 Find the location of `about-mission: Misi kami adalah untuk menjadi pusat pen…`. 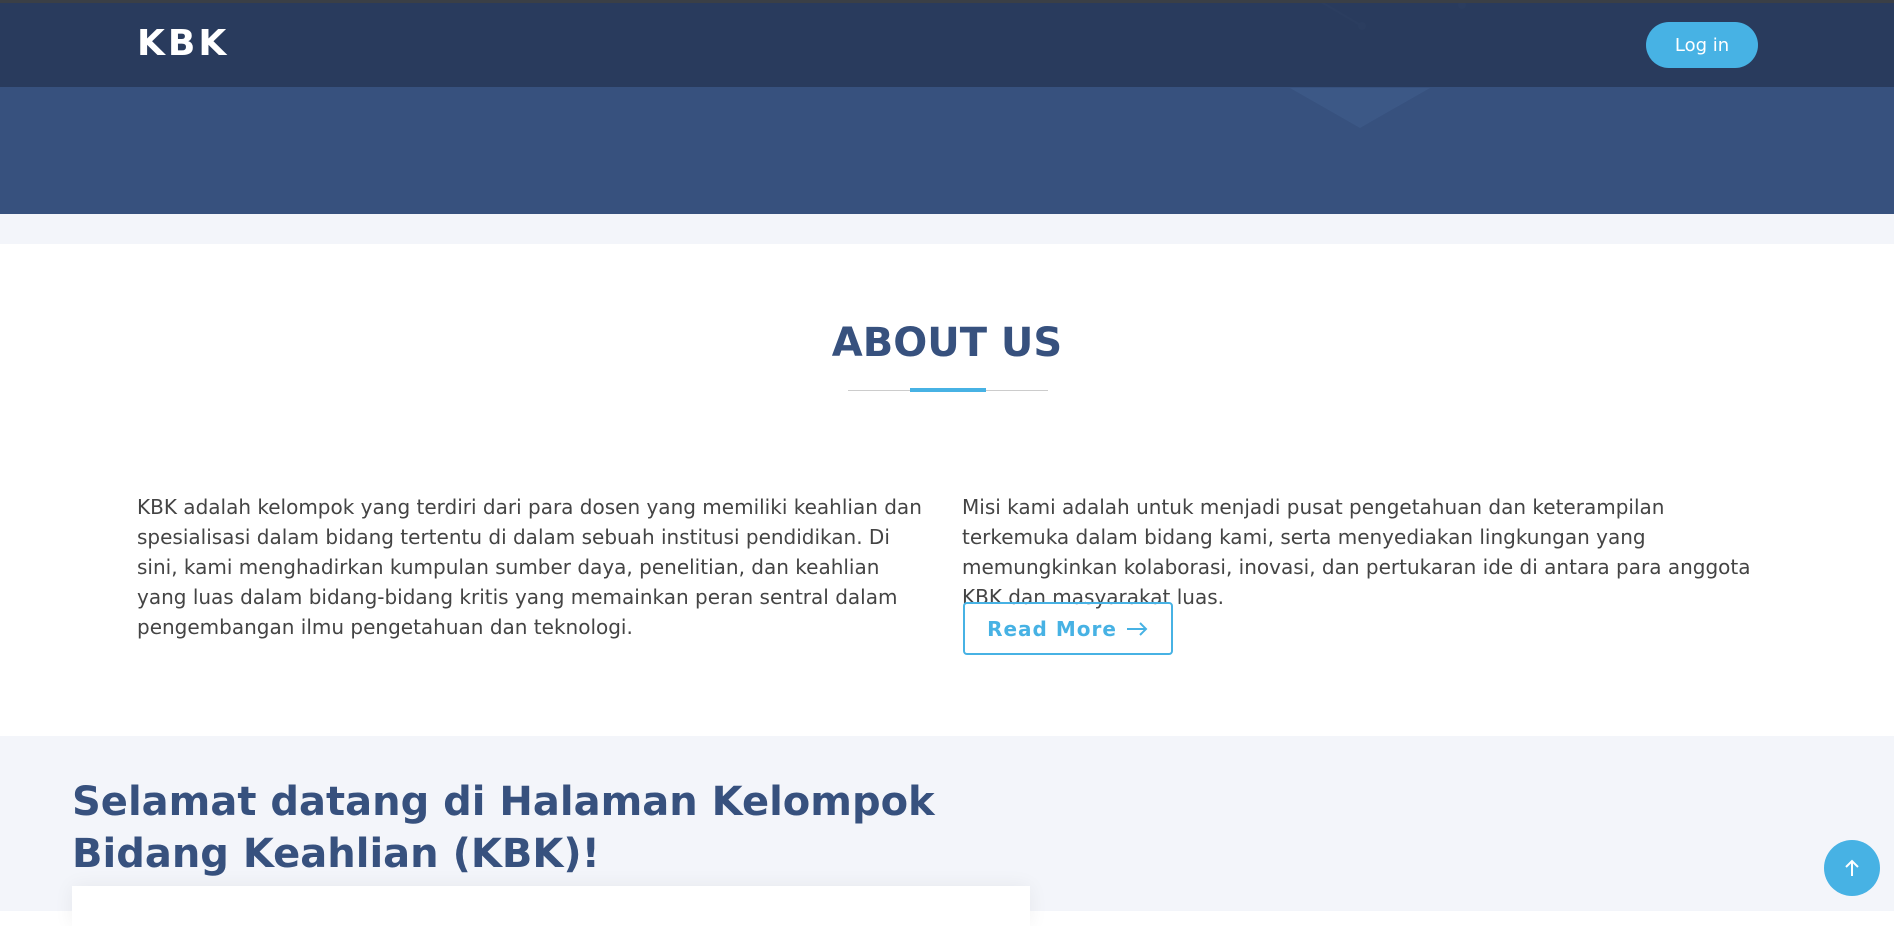

about-mission: Misi kami adalah untuk menjadi pusat pen… is located at coordinates (1356, 552).